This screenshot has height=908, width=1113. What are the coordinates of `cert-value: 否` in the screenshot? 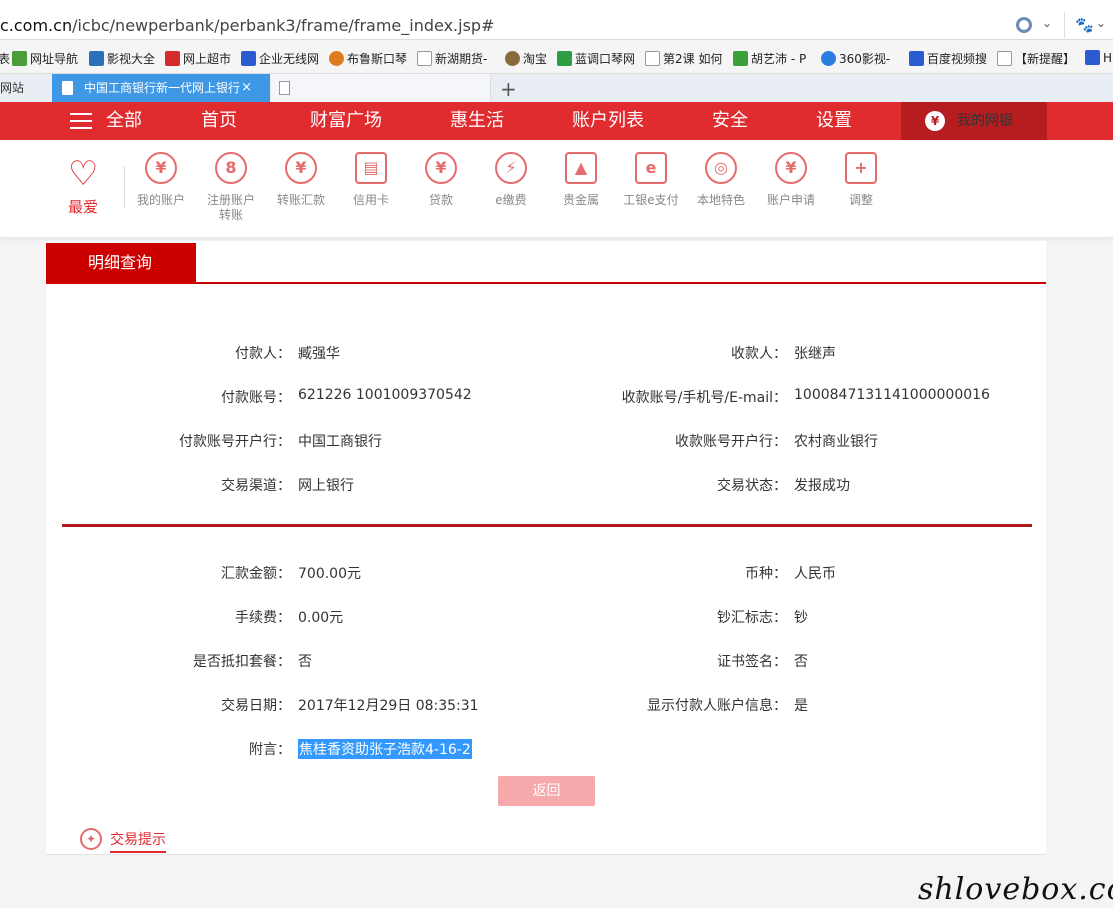 It's located at (801, 662).